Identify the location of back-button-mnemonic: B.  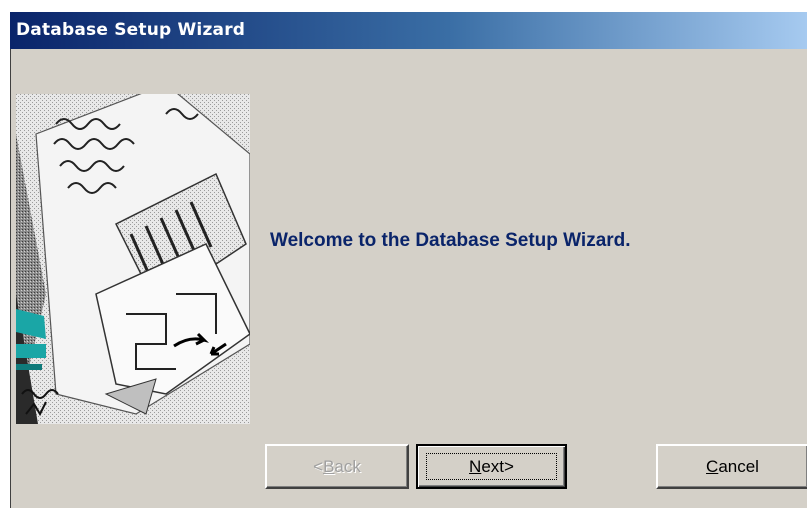
(329, 466).